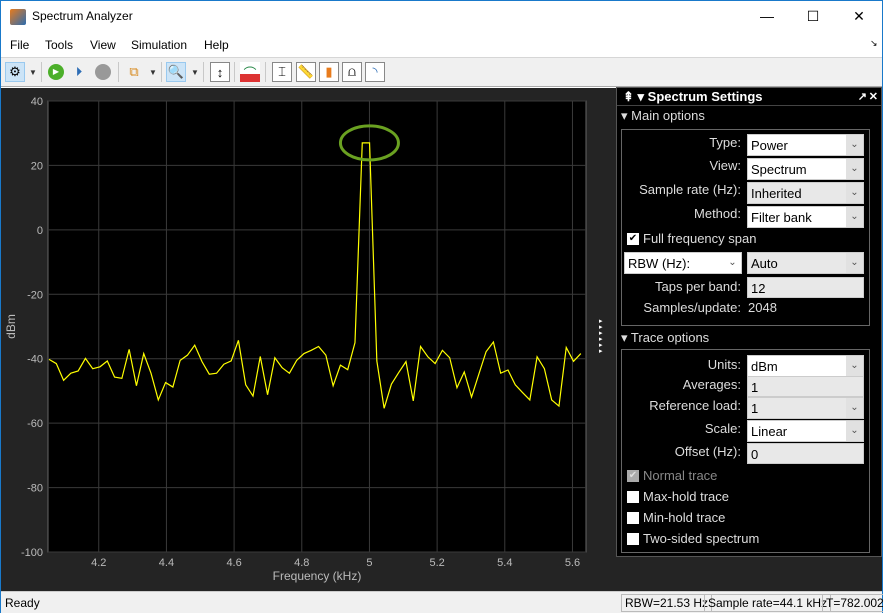 The image size is (883, 613). What do you see at coordinates (176, 72) in the screenshot?
I see `zoom-x-icon: 🔍` at bounding box center [176, 72].